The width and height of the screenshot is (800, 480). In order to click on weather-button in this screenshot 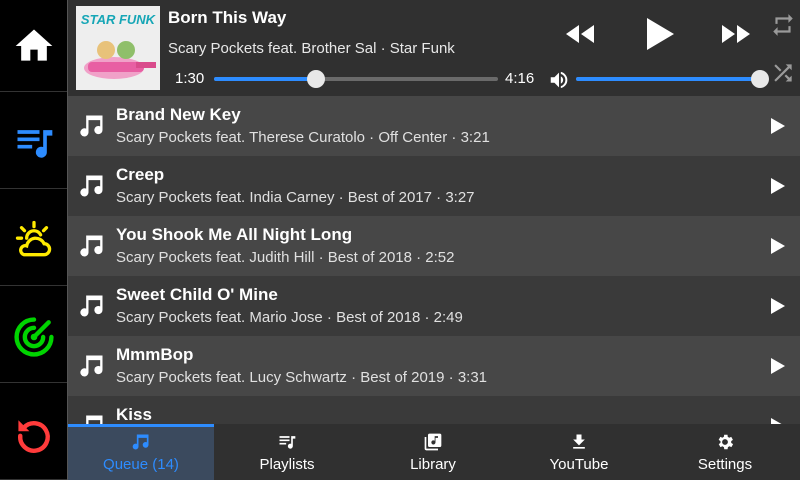, I will do `click(33, 240)`.